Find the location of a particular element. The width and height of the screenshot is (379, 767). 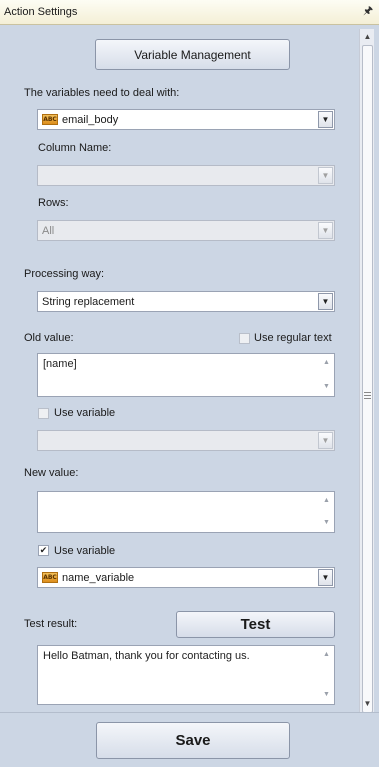

save-button: Save is located at coordinates (193, 740).